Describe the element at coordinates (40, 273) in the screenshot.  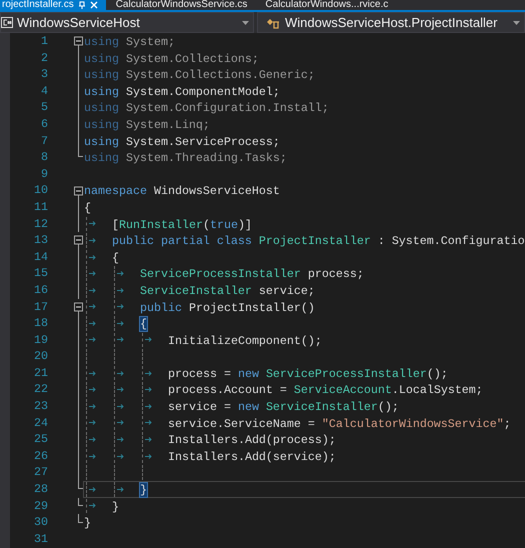
I see `line-number: 15` at that location.